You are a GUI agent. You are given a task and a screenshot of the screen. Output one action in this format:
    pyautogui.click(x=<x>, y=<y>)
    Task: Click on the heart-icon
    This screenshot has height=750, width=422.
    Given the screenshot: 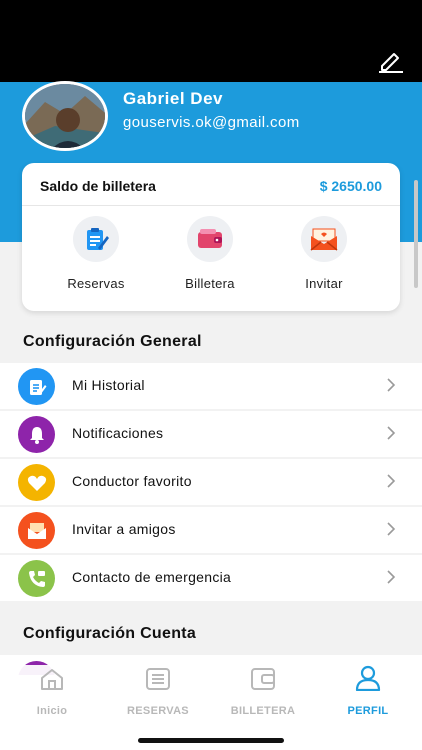 What is the action you would take?
    pyautogui.click(x=36, y=482)
    